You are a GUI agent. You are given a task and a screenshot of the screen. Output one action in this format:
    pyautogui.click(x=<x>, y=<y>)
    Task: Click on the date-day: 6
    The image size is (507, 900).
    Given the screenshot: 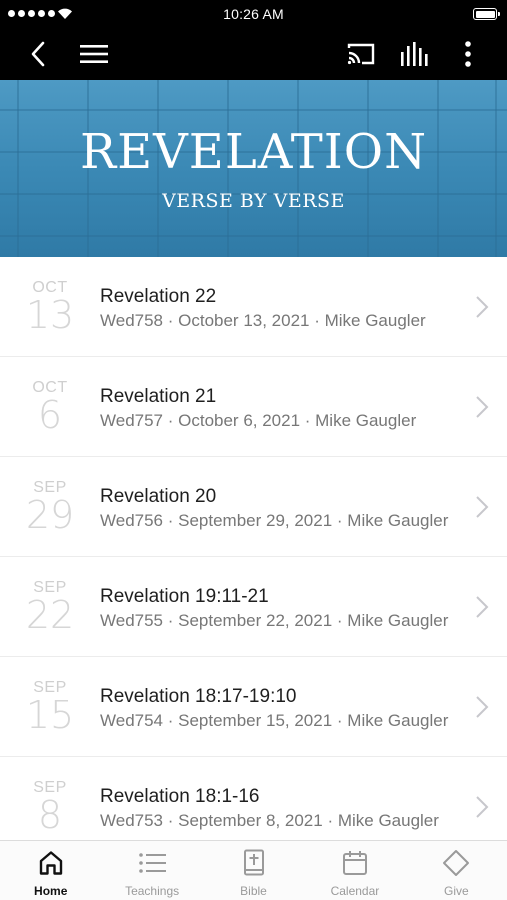 What is the action you would take?
    pyautogui.click(x=50, y=415)
    